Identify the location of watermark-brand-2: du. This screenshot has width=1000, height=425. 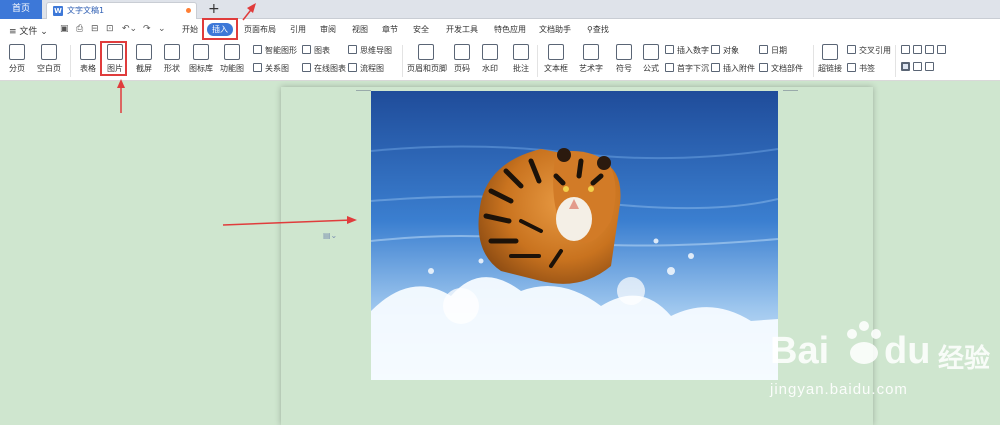
(907, 351).